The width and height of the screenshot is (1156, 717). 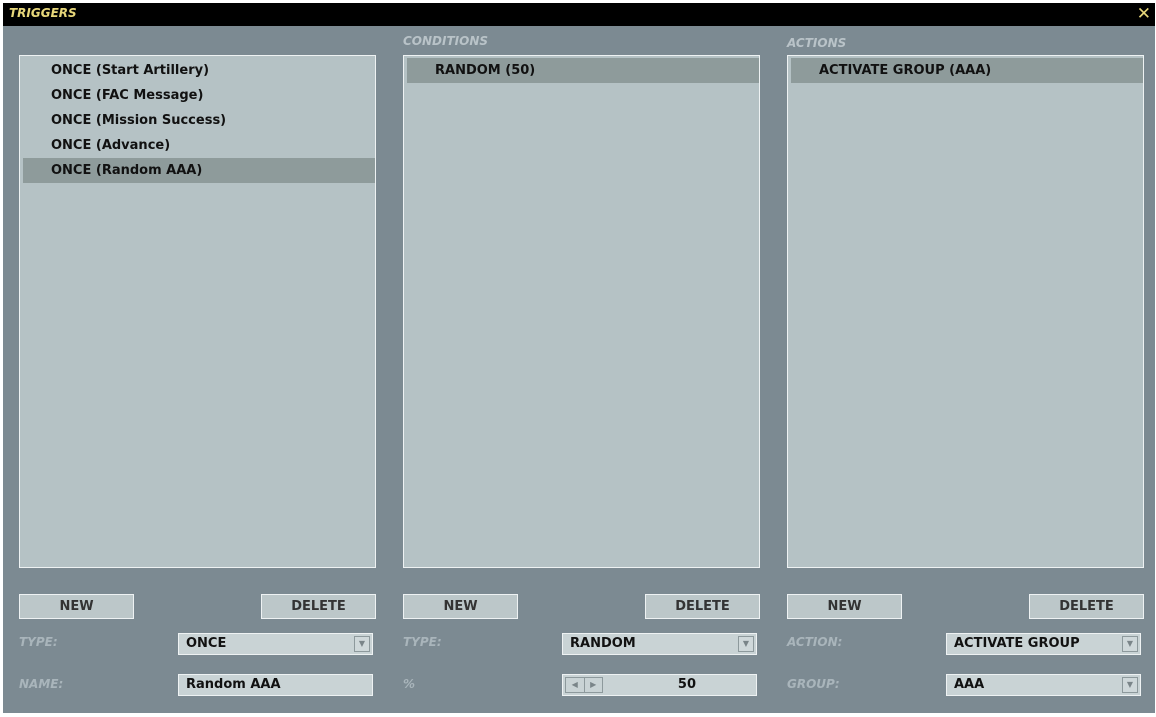 What do you see at coordinates (318, 606) in the screenshot?
I see `triggers-delete-button: DELETE` at bounding box center [318, 606].